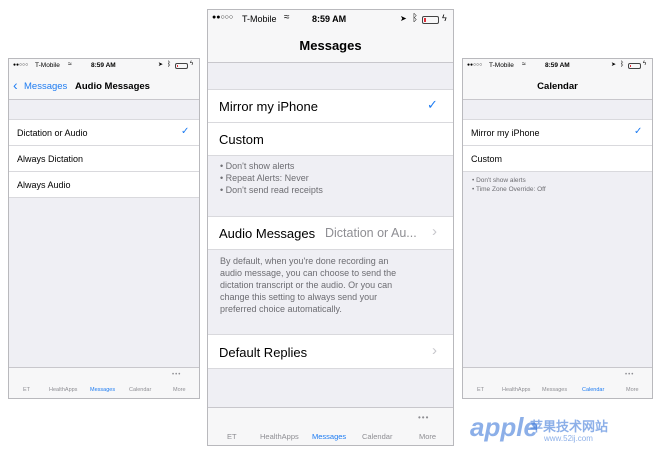  Describe the element at coordinates (104, 184) in the screenshot. I see `option-row: Always Audio` at that location.